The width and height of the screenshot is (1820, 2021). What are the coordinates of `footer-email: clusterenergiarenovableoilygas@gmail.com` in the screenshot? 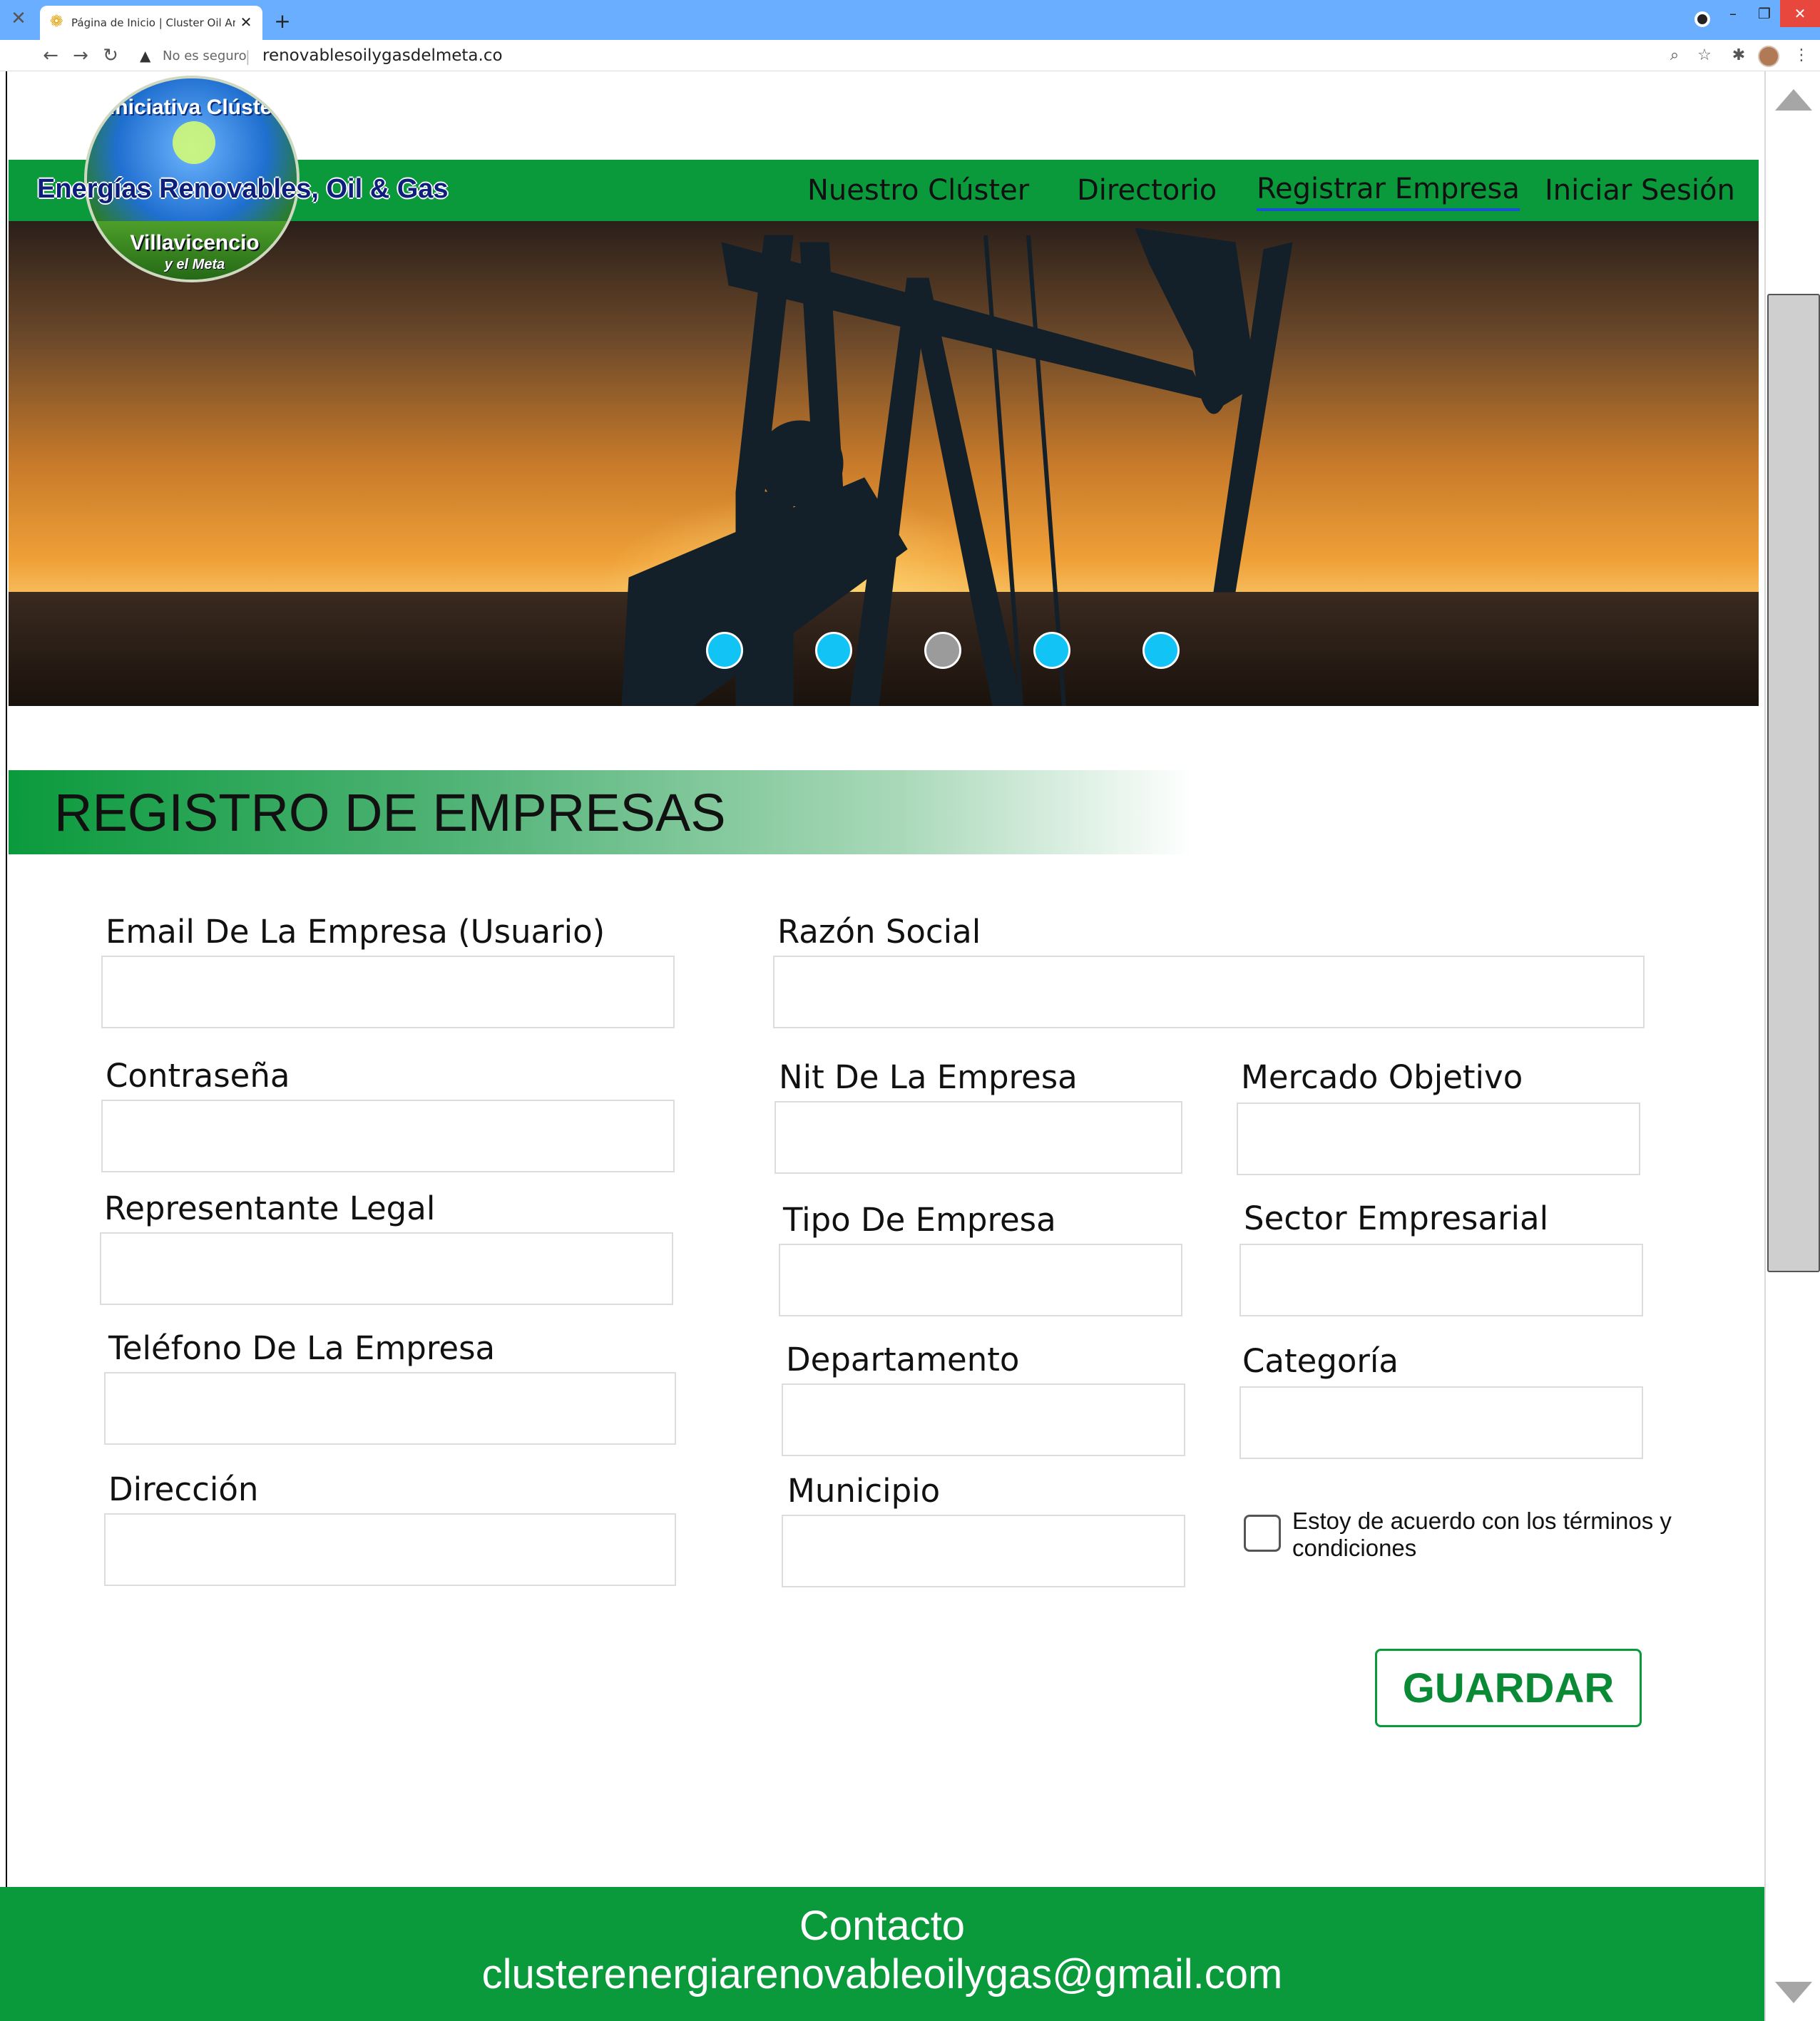 It's located at (882, 1974).